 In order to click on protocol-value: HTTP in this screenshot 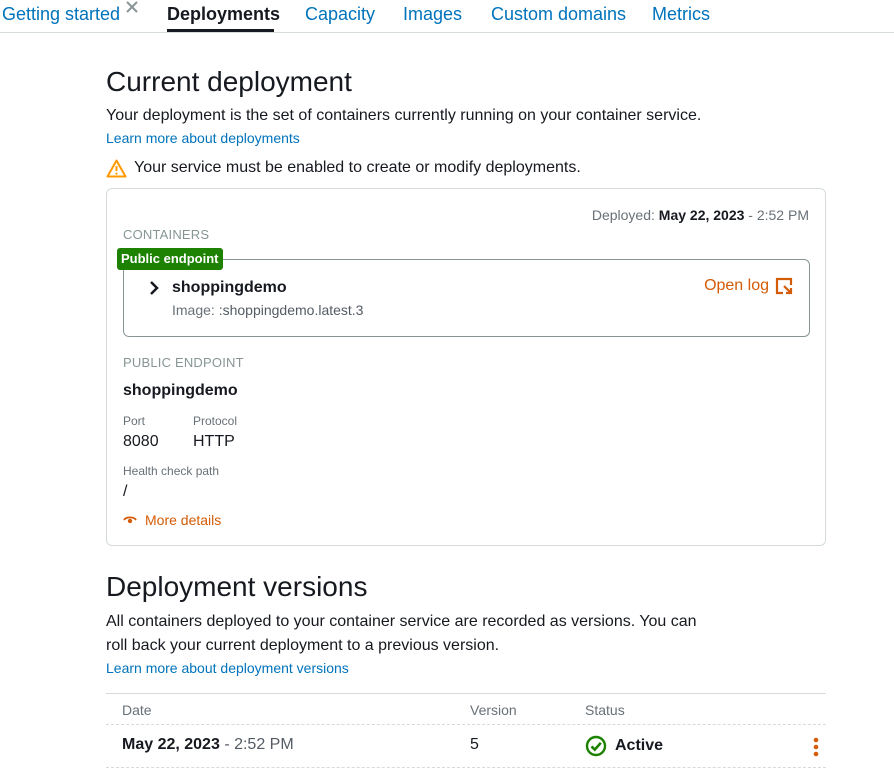, I will do `click(214, 441)`.